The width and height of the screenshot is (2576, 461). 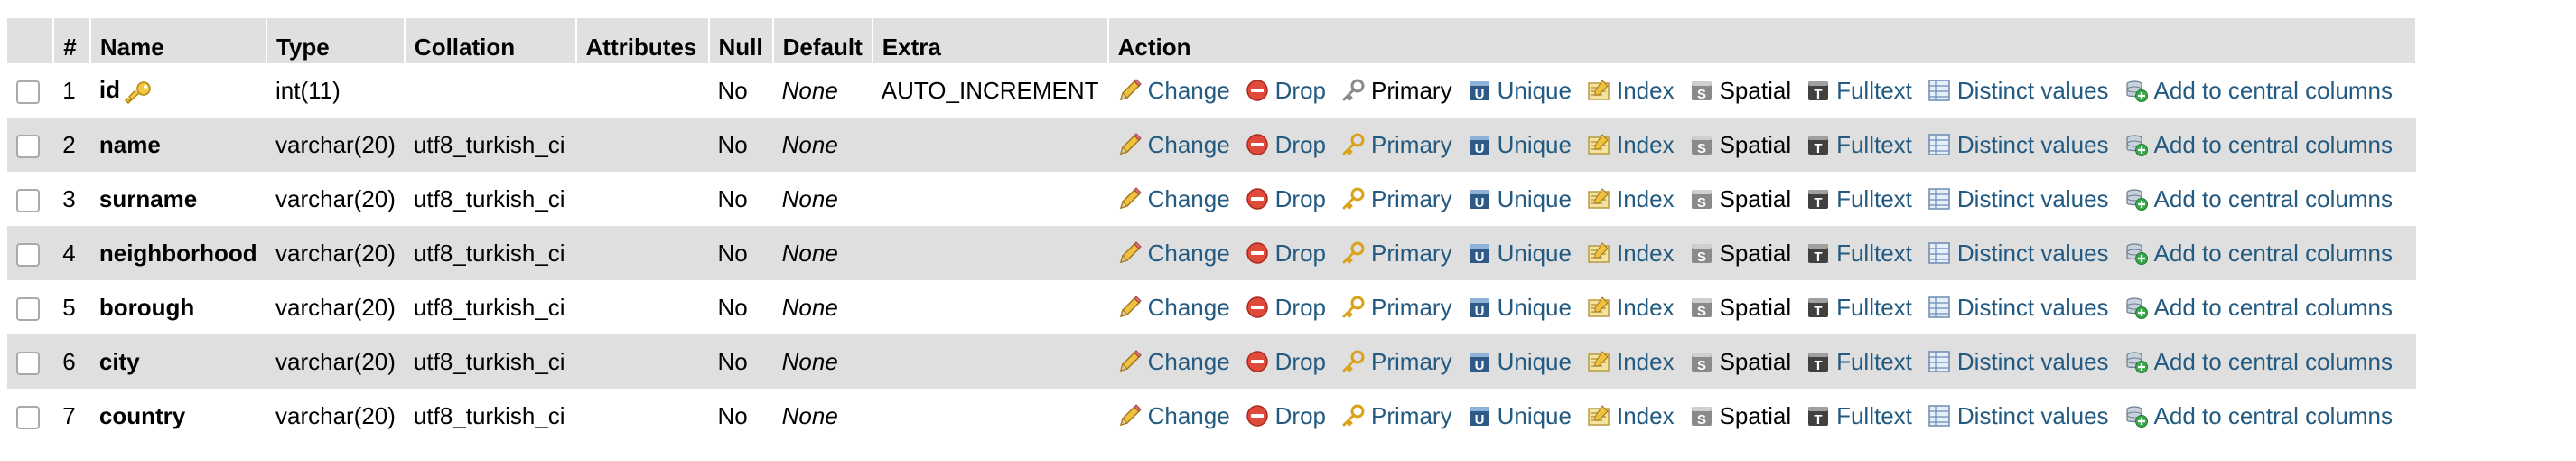 I want to click on field-extra, so click(x=990, y=416).